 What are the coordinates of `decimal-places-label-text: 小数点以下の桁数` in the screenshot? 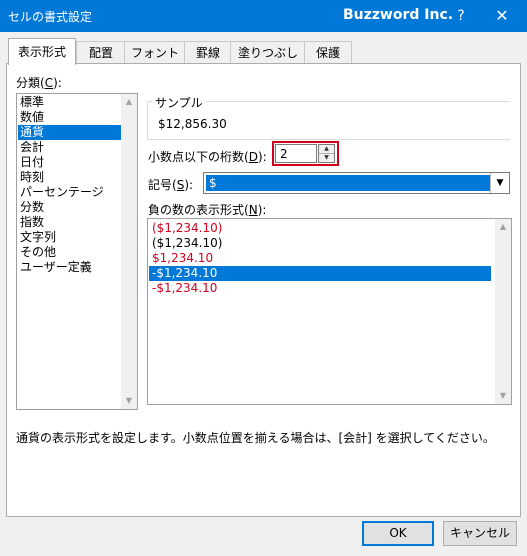 It's located at (196, 157).